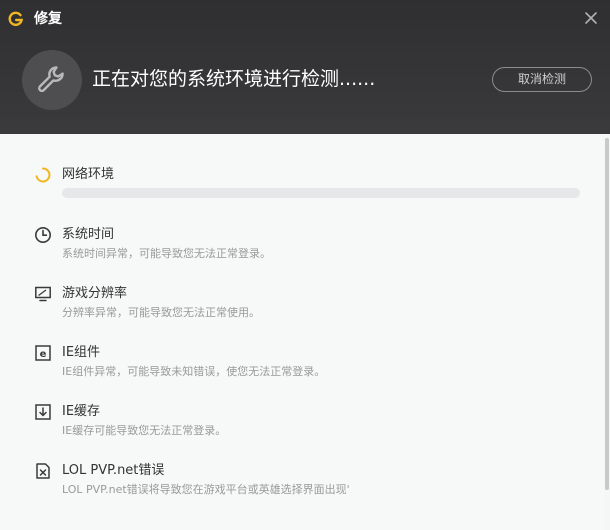 The height and width of the screenshot is (530, 610). Describe the element at coordinates (81, 352) in the screenshot. I see `check-item-title: IE组件` at that location.